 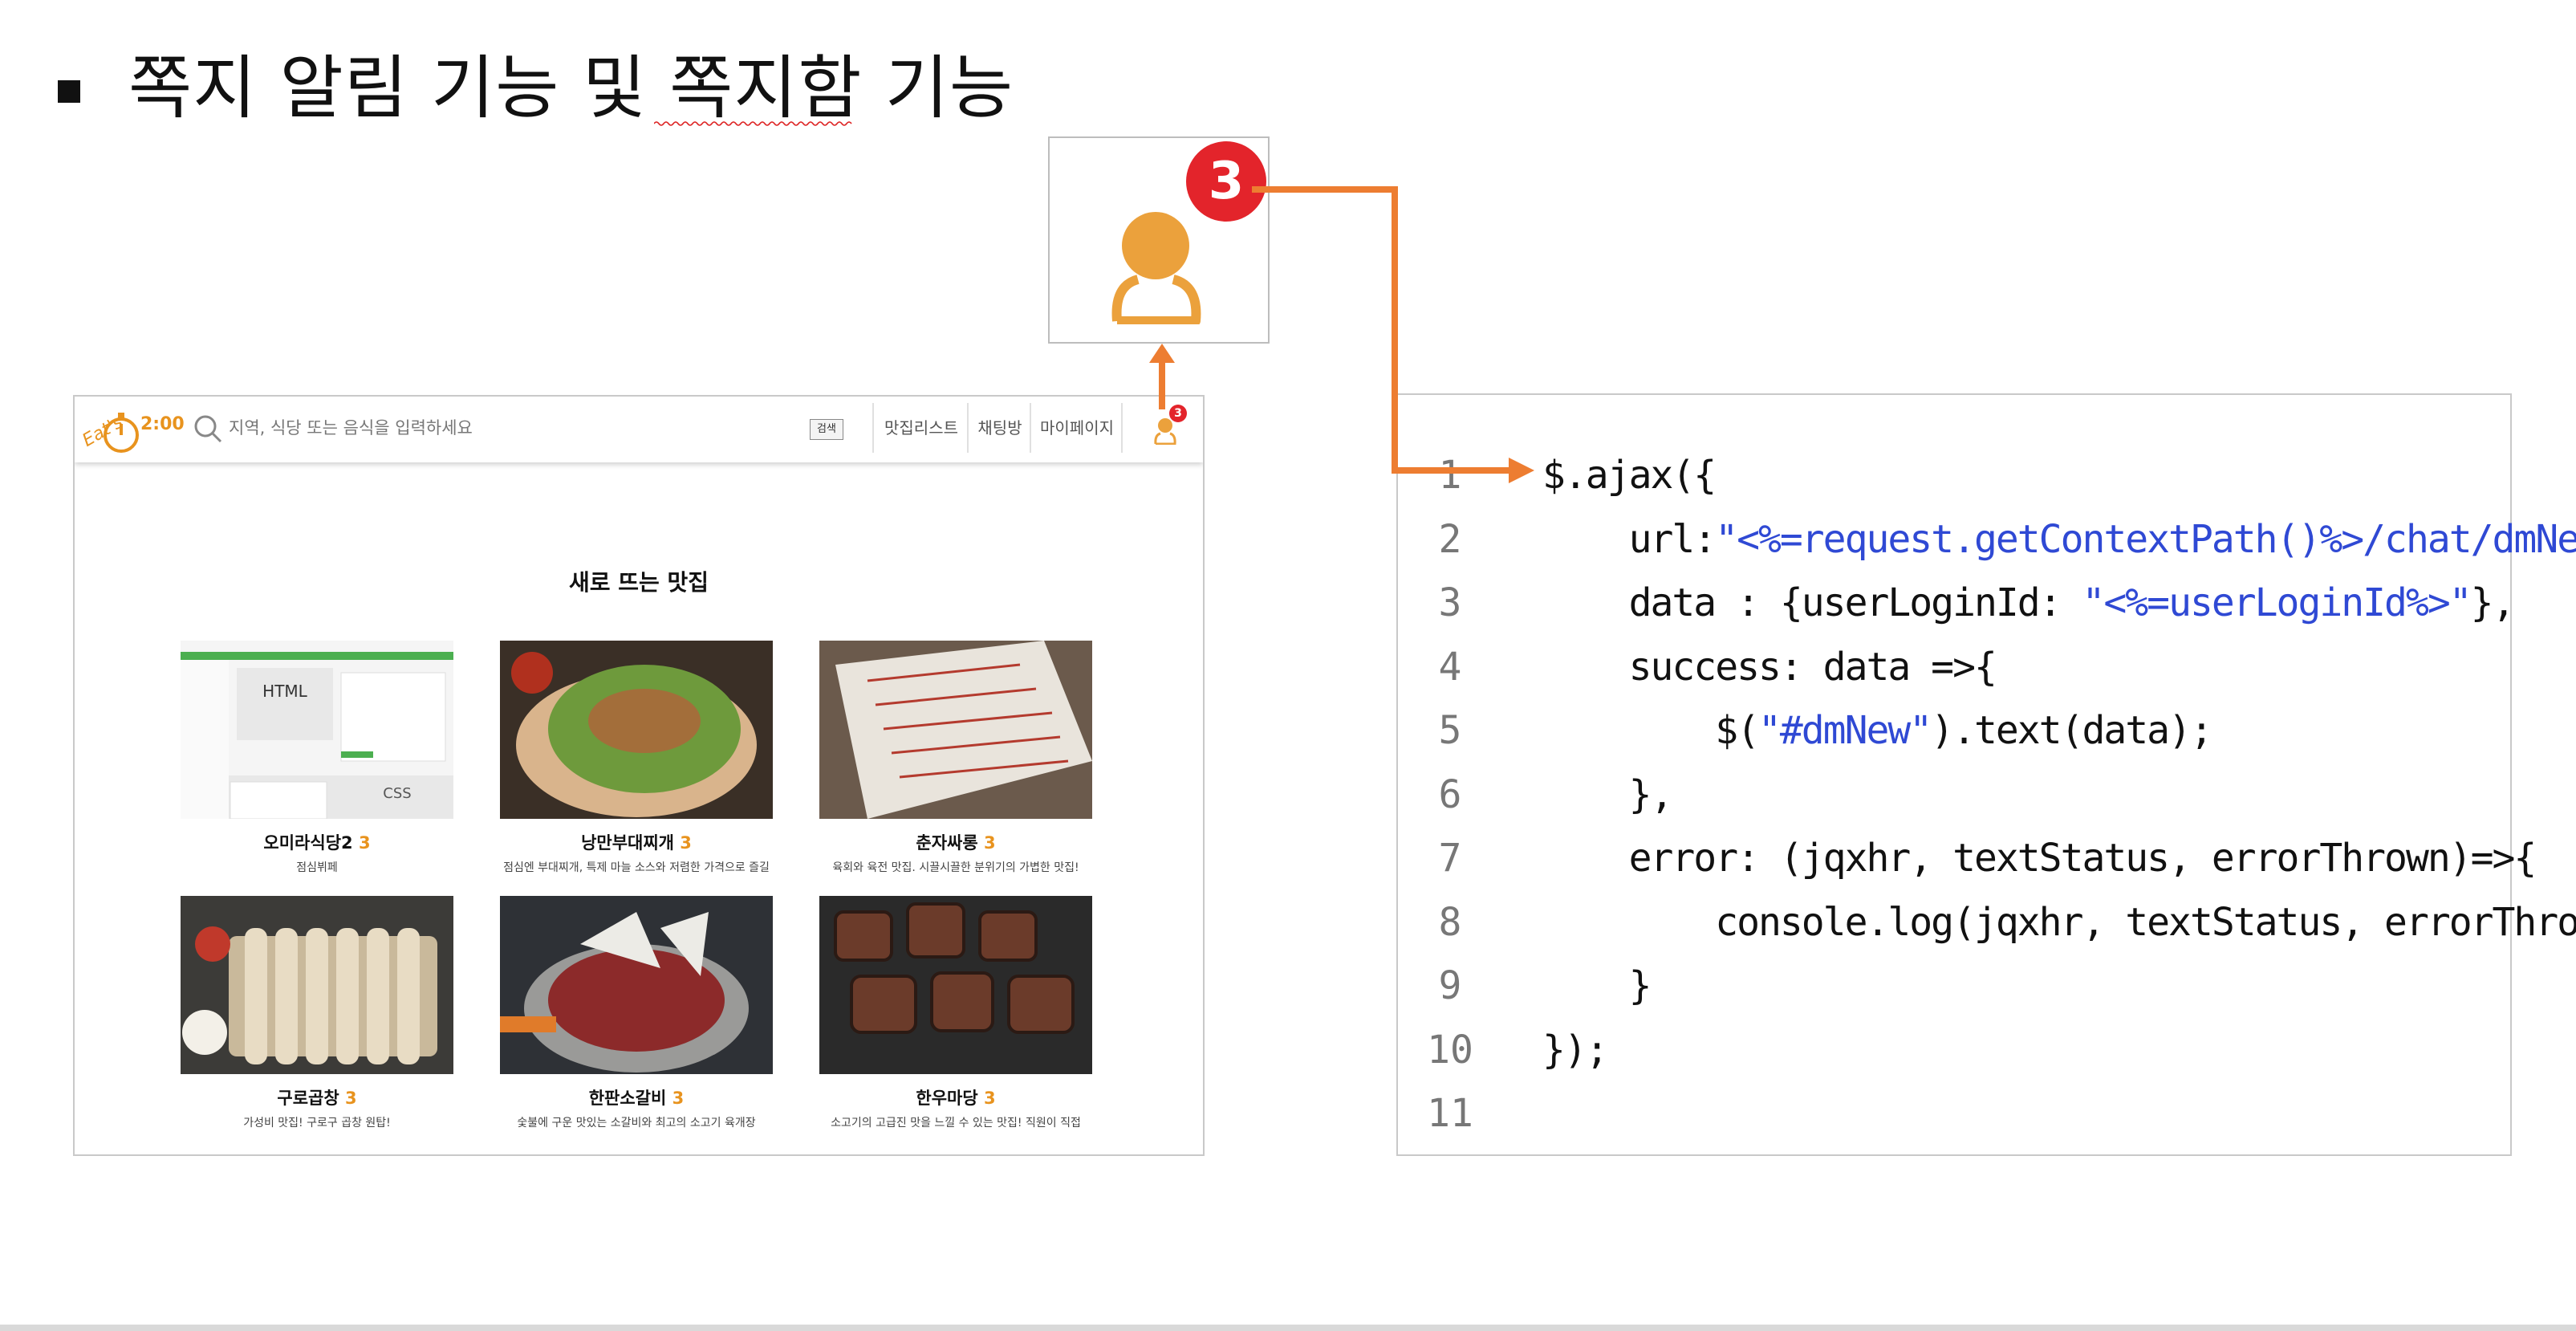 I want to click on search-button: 검색, so click(x=826, y=429).